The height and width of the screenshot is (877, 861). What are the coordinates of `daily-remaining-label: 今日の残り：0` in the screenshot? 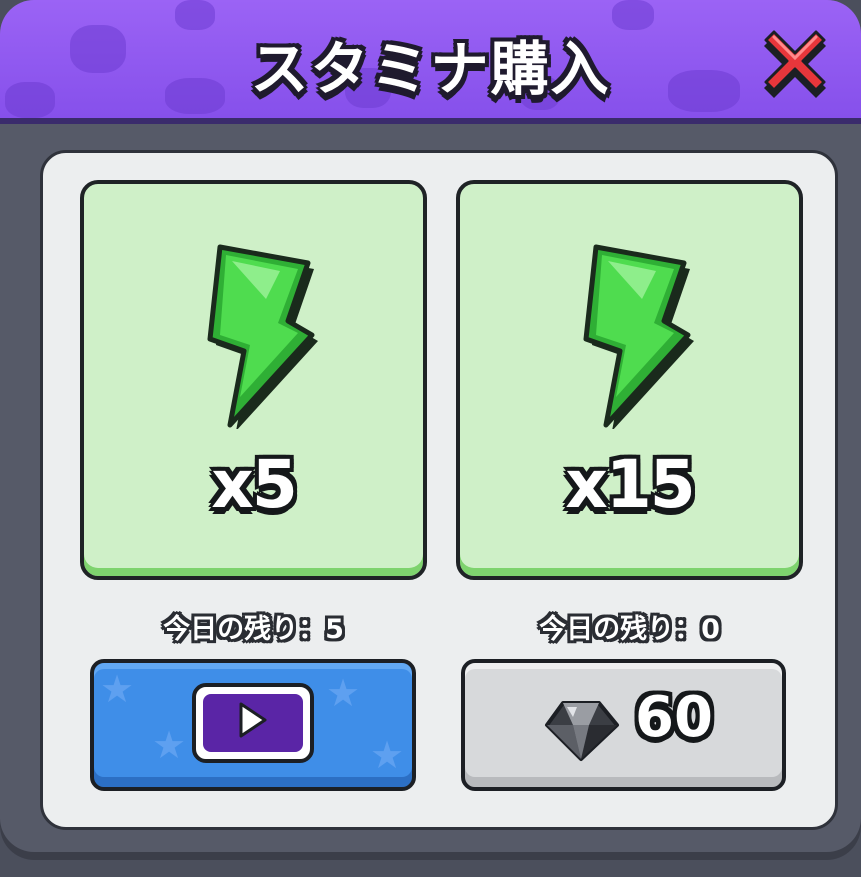 It's located at (629, 629).